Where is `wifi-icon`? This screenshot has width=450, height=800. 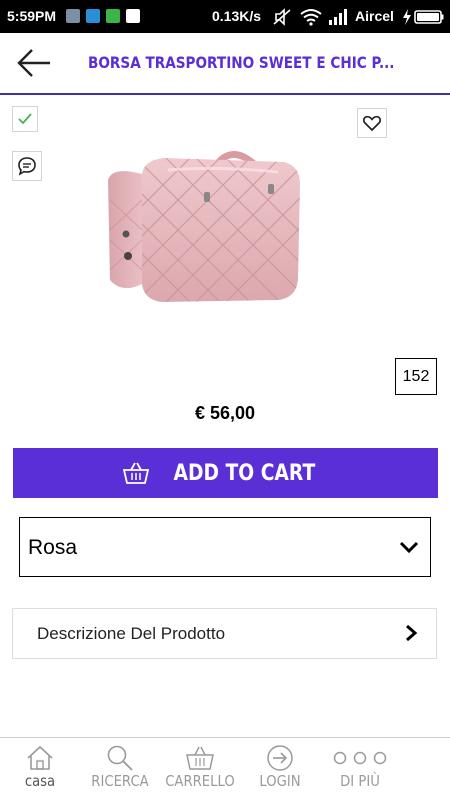
wifi-icon is located at coordinates (311, 17).